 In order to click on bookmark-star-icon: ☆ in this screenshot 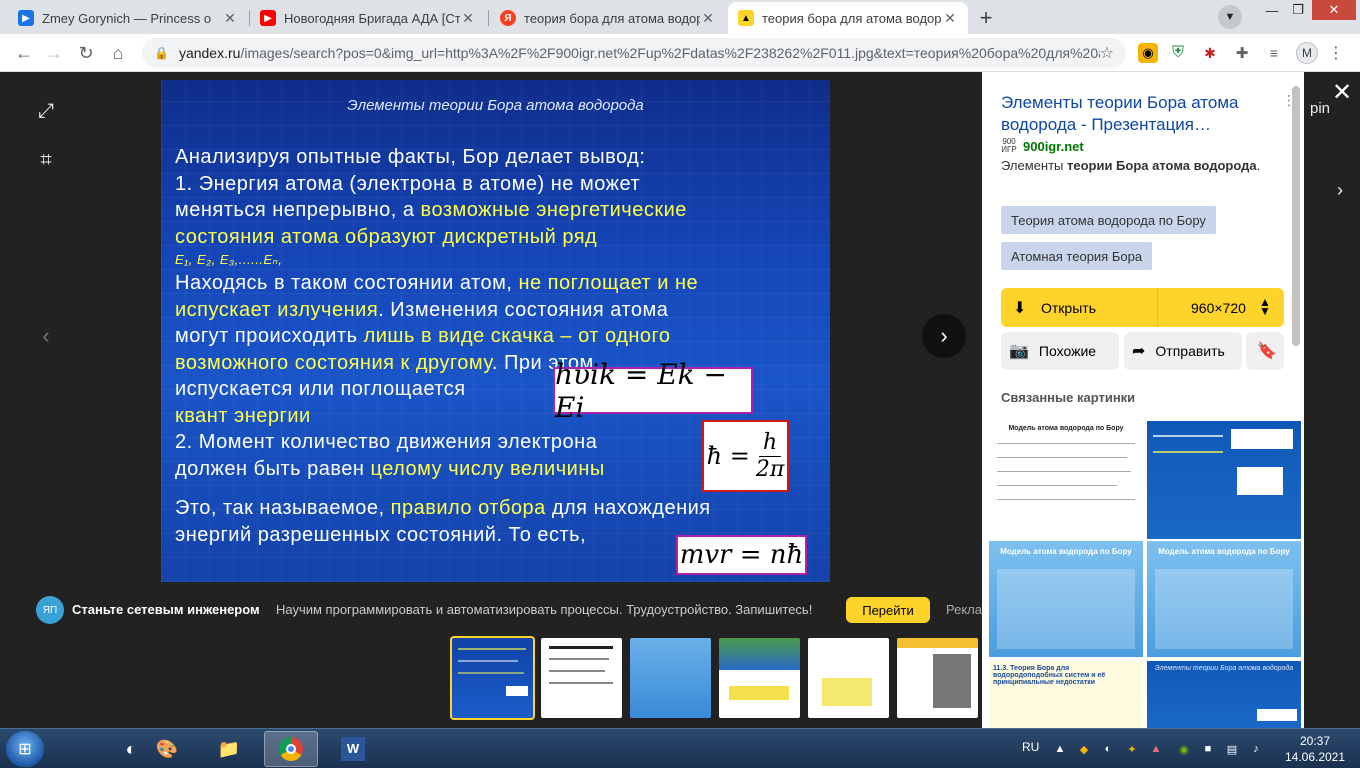, I will do `click(1107, 53)`.